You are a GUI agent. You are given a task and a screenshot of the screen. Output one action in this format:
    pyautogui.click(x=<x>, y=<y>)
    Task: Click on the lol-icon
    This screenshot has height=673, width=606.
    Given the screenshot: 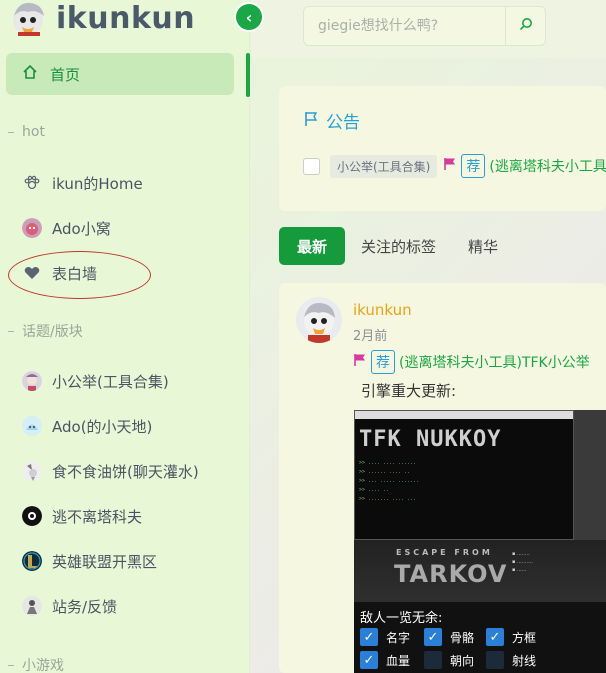 What is the action you would take?
    pyautogui.click(x=32, y=561)
    